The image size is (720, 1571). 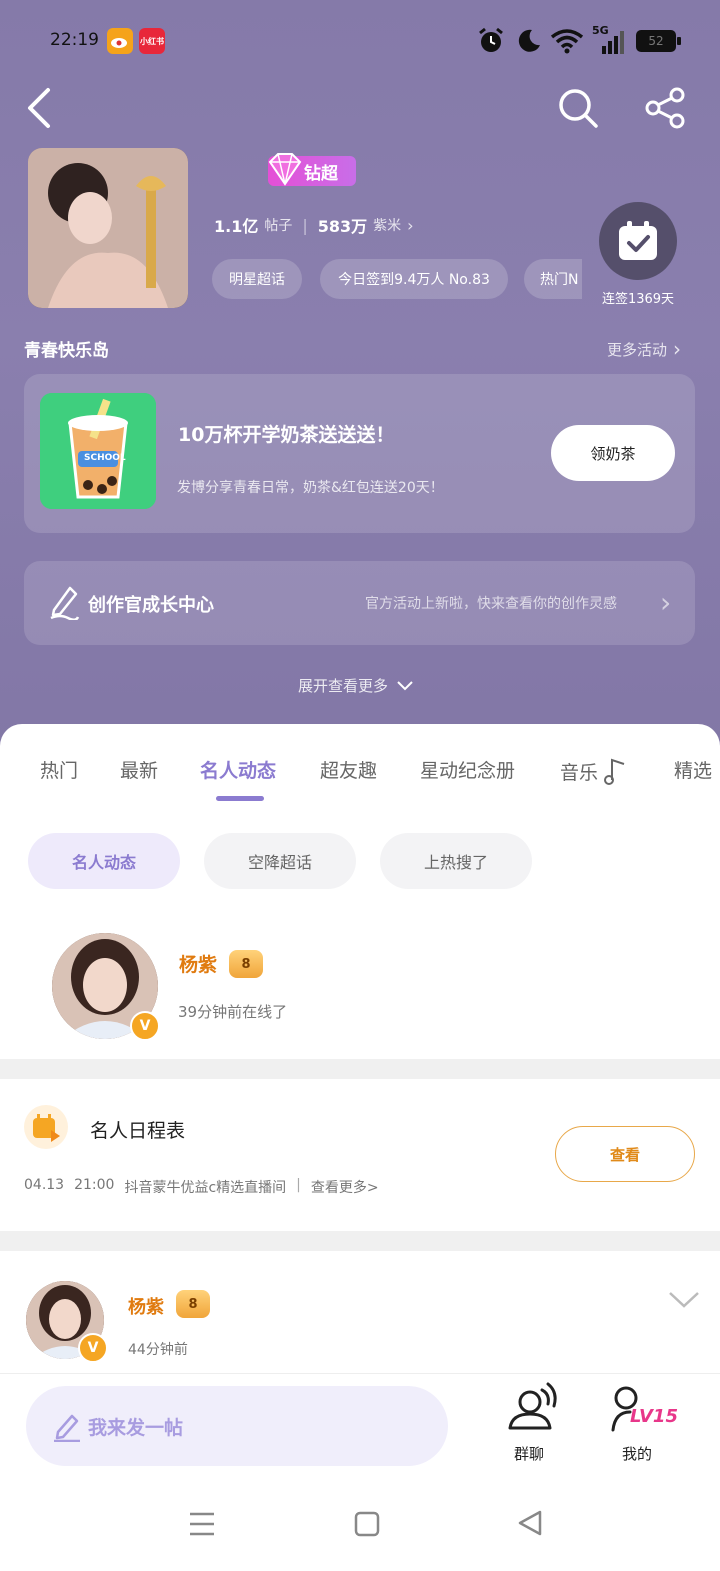 I want to click on post-author-name: 杨紫, so click(x=146, y=1306).